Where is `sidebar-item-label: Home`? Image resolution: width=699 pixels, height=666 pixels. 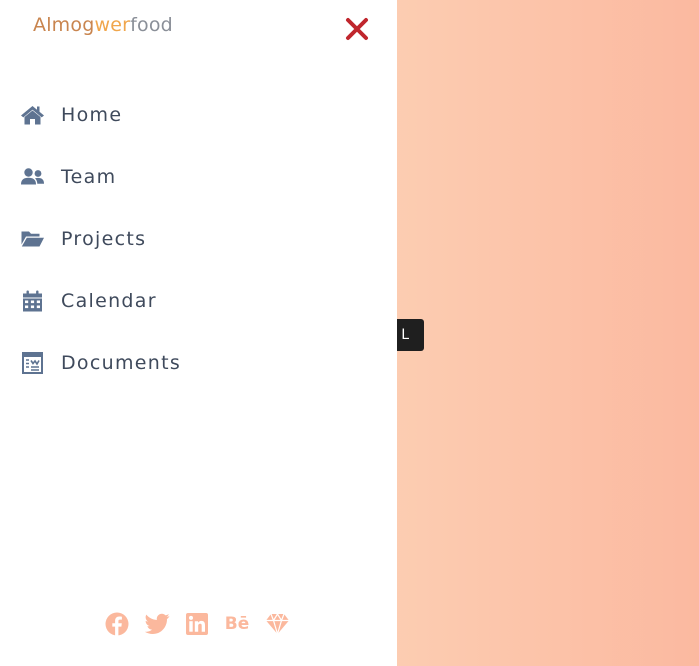 sidebar-item-label: Home is located at coordinates (92, 115).